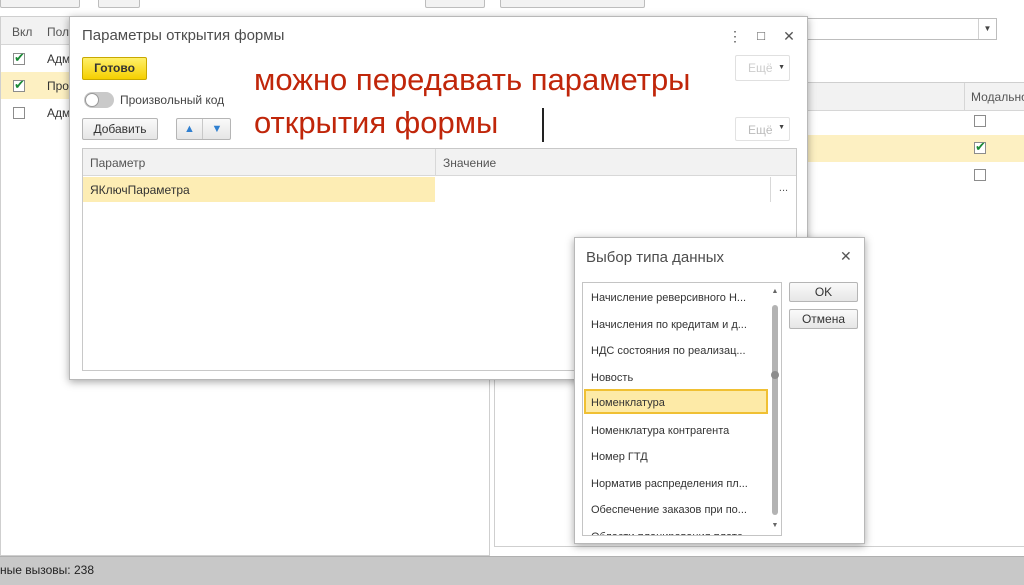  I want to click on param-name: ЯКлючПараметра, so click(140, 190).